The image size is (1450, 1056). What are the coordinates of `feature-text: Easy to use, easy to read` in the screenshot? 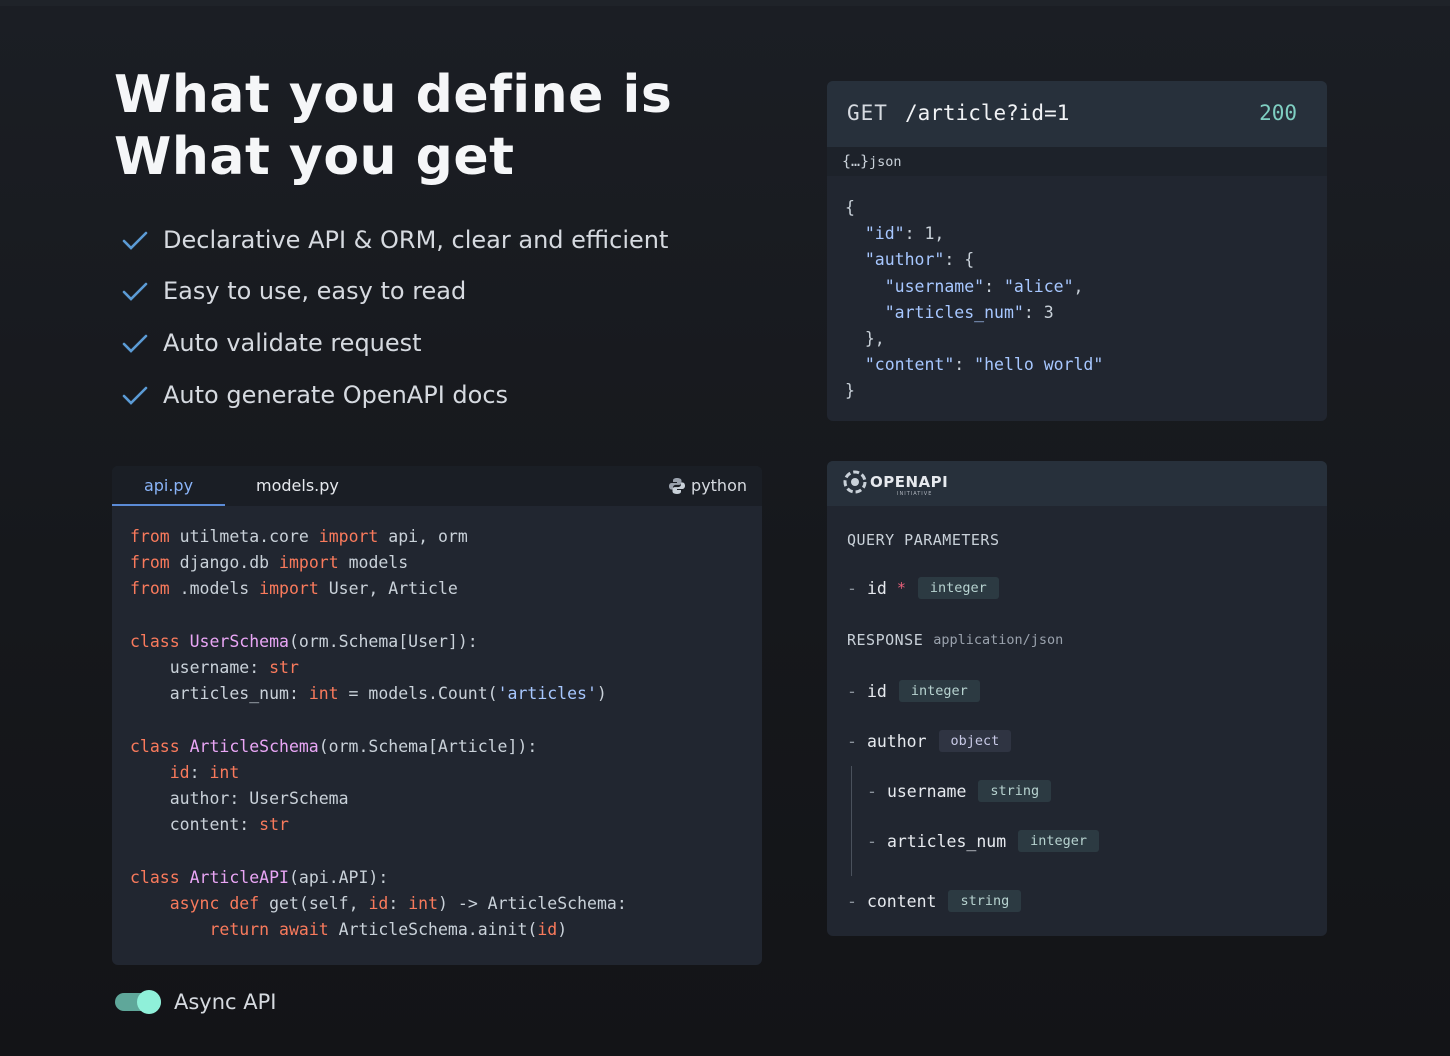 It's located at (315, 291).